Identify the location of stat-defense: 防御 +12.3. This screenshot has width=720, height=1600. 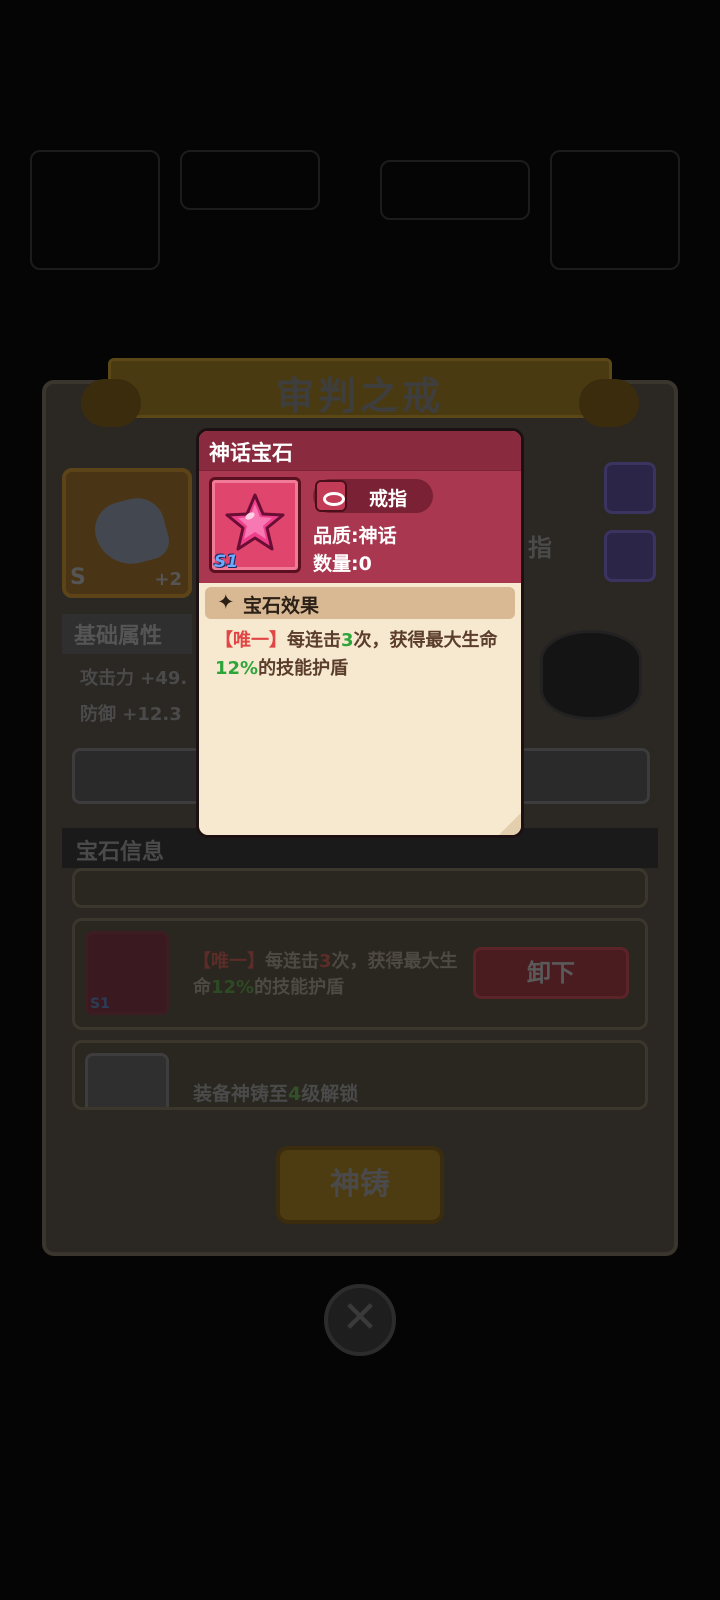
(131, 714).